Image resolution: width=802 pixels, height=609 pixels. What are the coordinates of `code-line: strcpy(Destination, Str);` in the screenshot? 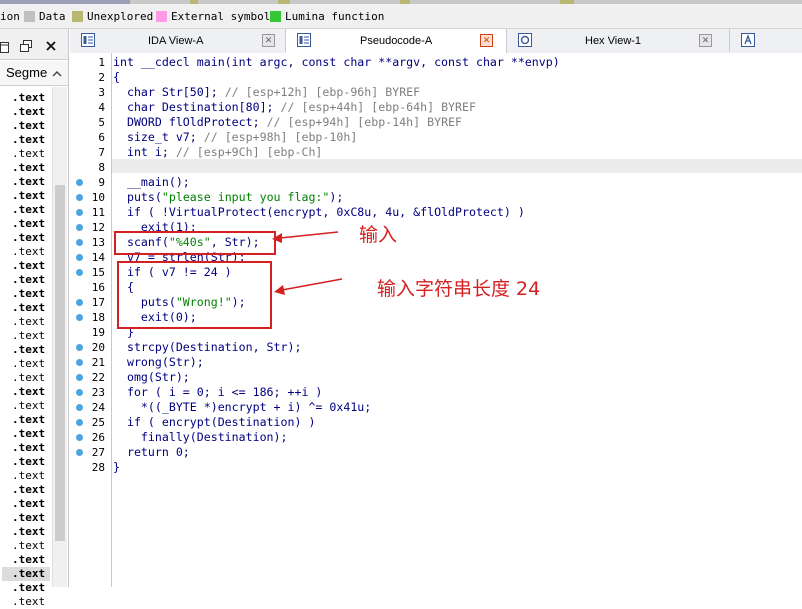 It's located at (207, 347).